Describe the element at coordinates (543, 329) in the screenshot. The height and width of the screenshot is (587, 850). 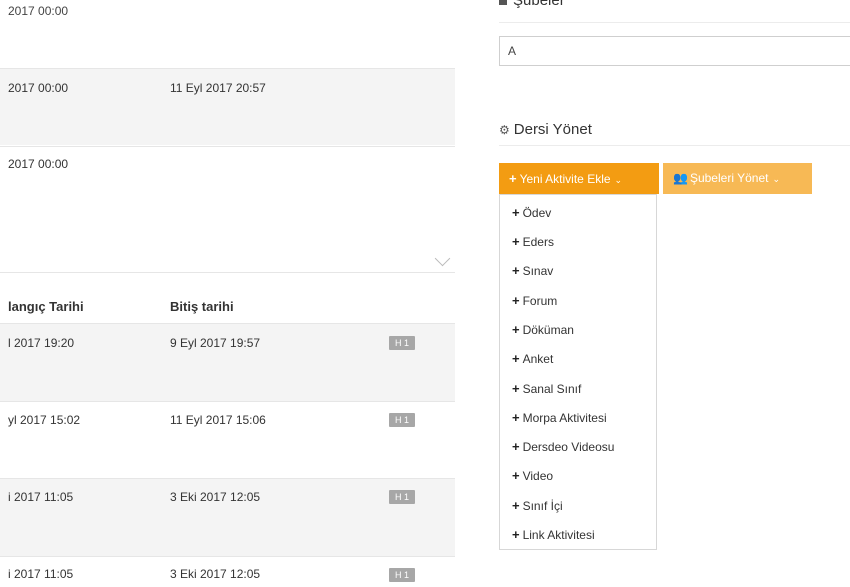
I see `menu-item-dokuman: + Döküman` at that location.